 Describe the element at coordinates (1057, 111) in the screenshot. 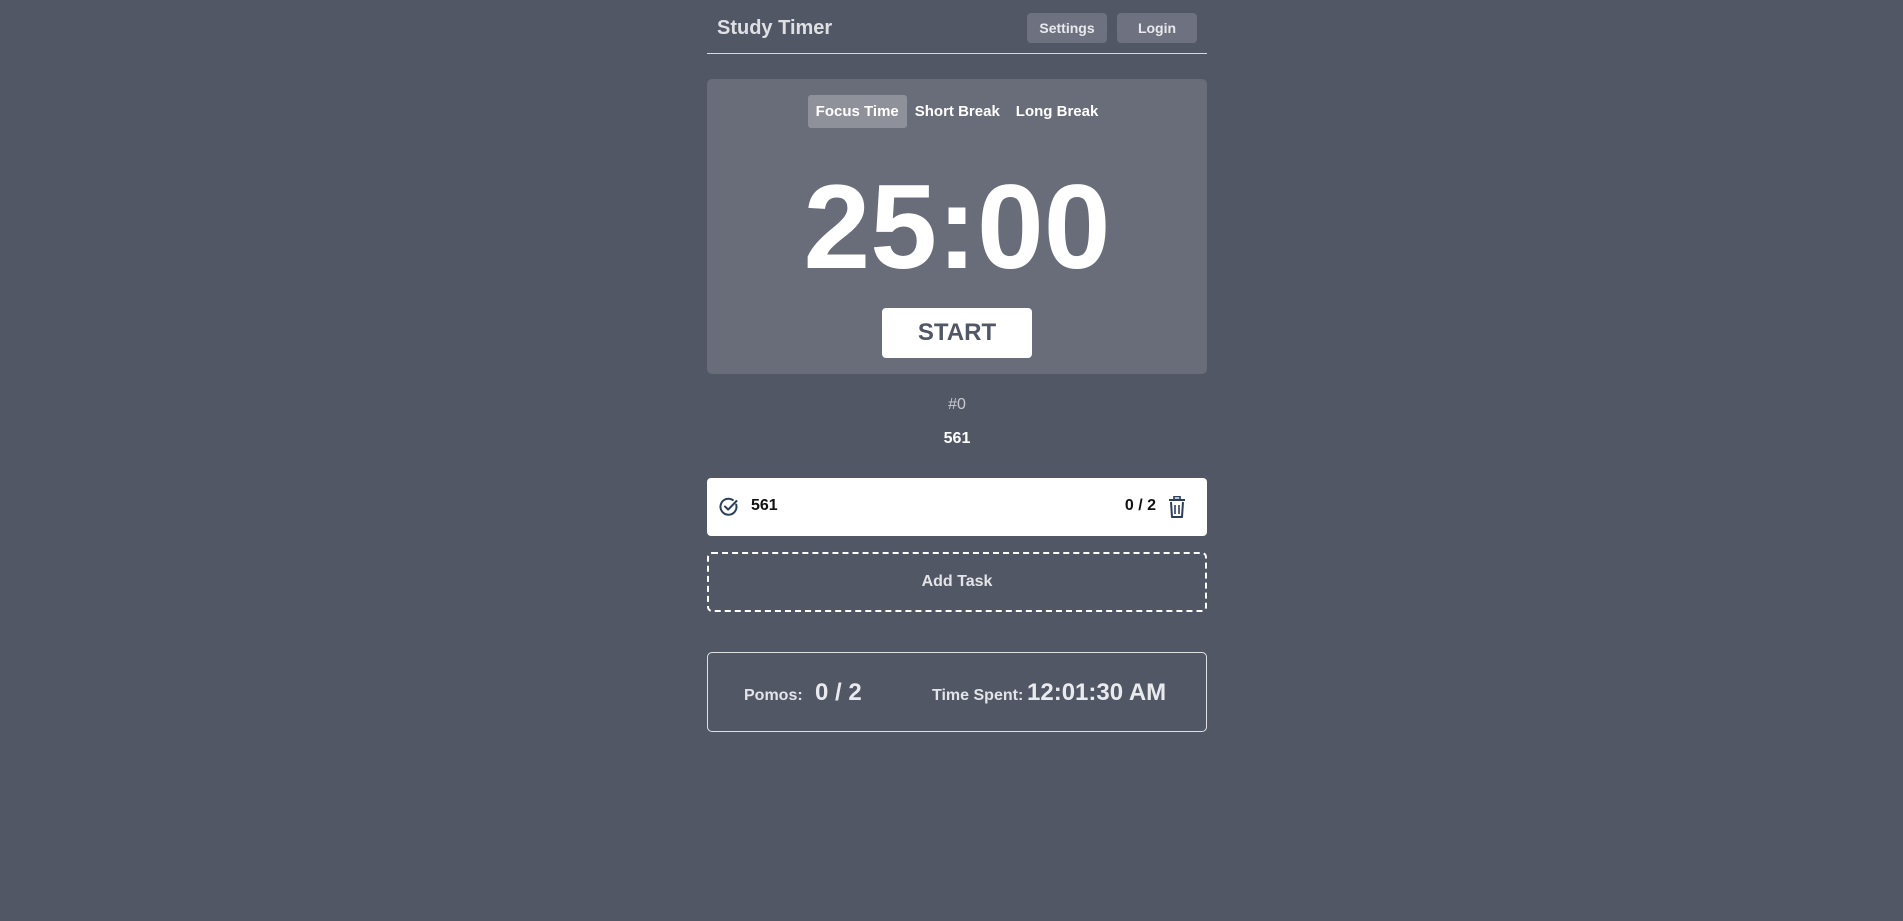

I see `tab-long-break: Long Break` at that location.